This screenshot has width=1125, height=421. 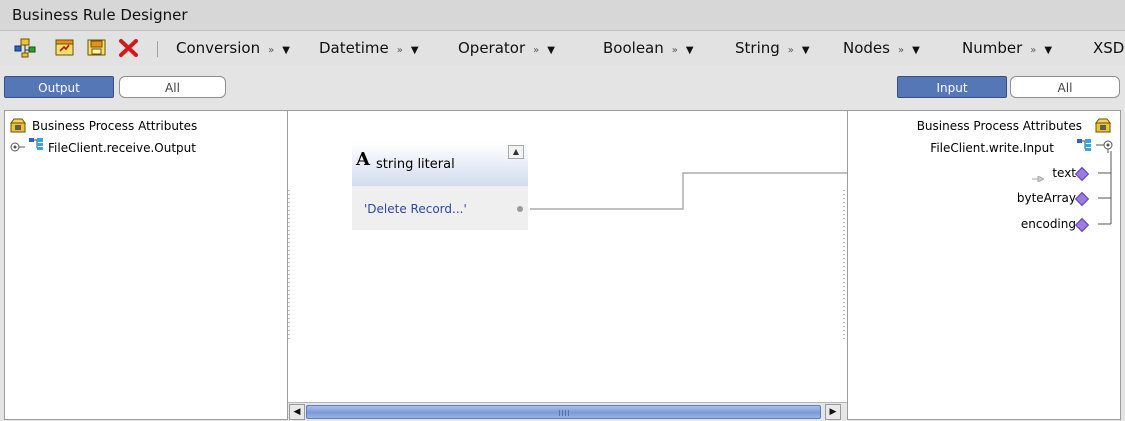 What do you see at coordinates (415, 209) in the screenshot?
I see `literal-value: 'Delete Record...'` at bounding box center [415, 209].